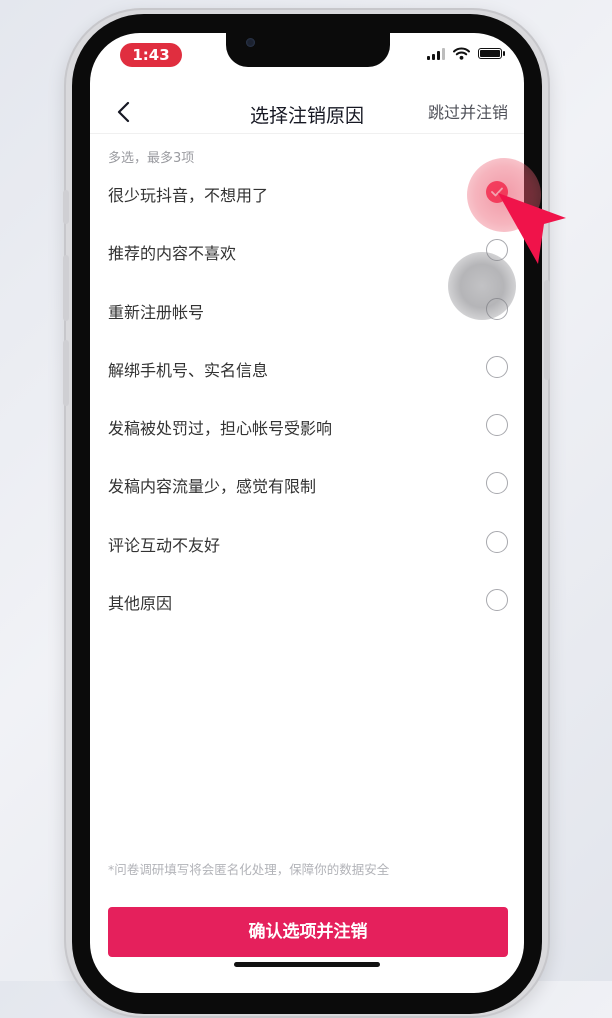 The width and height of the screenshot is (612, 1018). I want to click on reason-label: 发稿被处罚过，担心帐号受影响, so click(220, 429).